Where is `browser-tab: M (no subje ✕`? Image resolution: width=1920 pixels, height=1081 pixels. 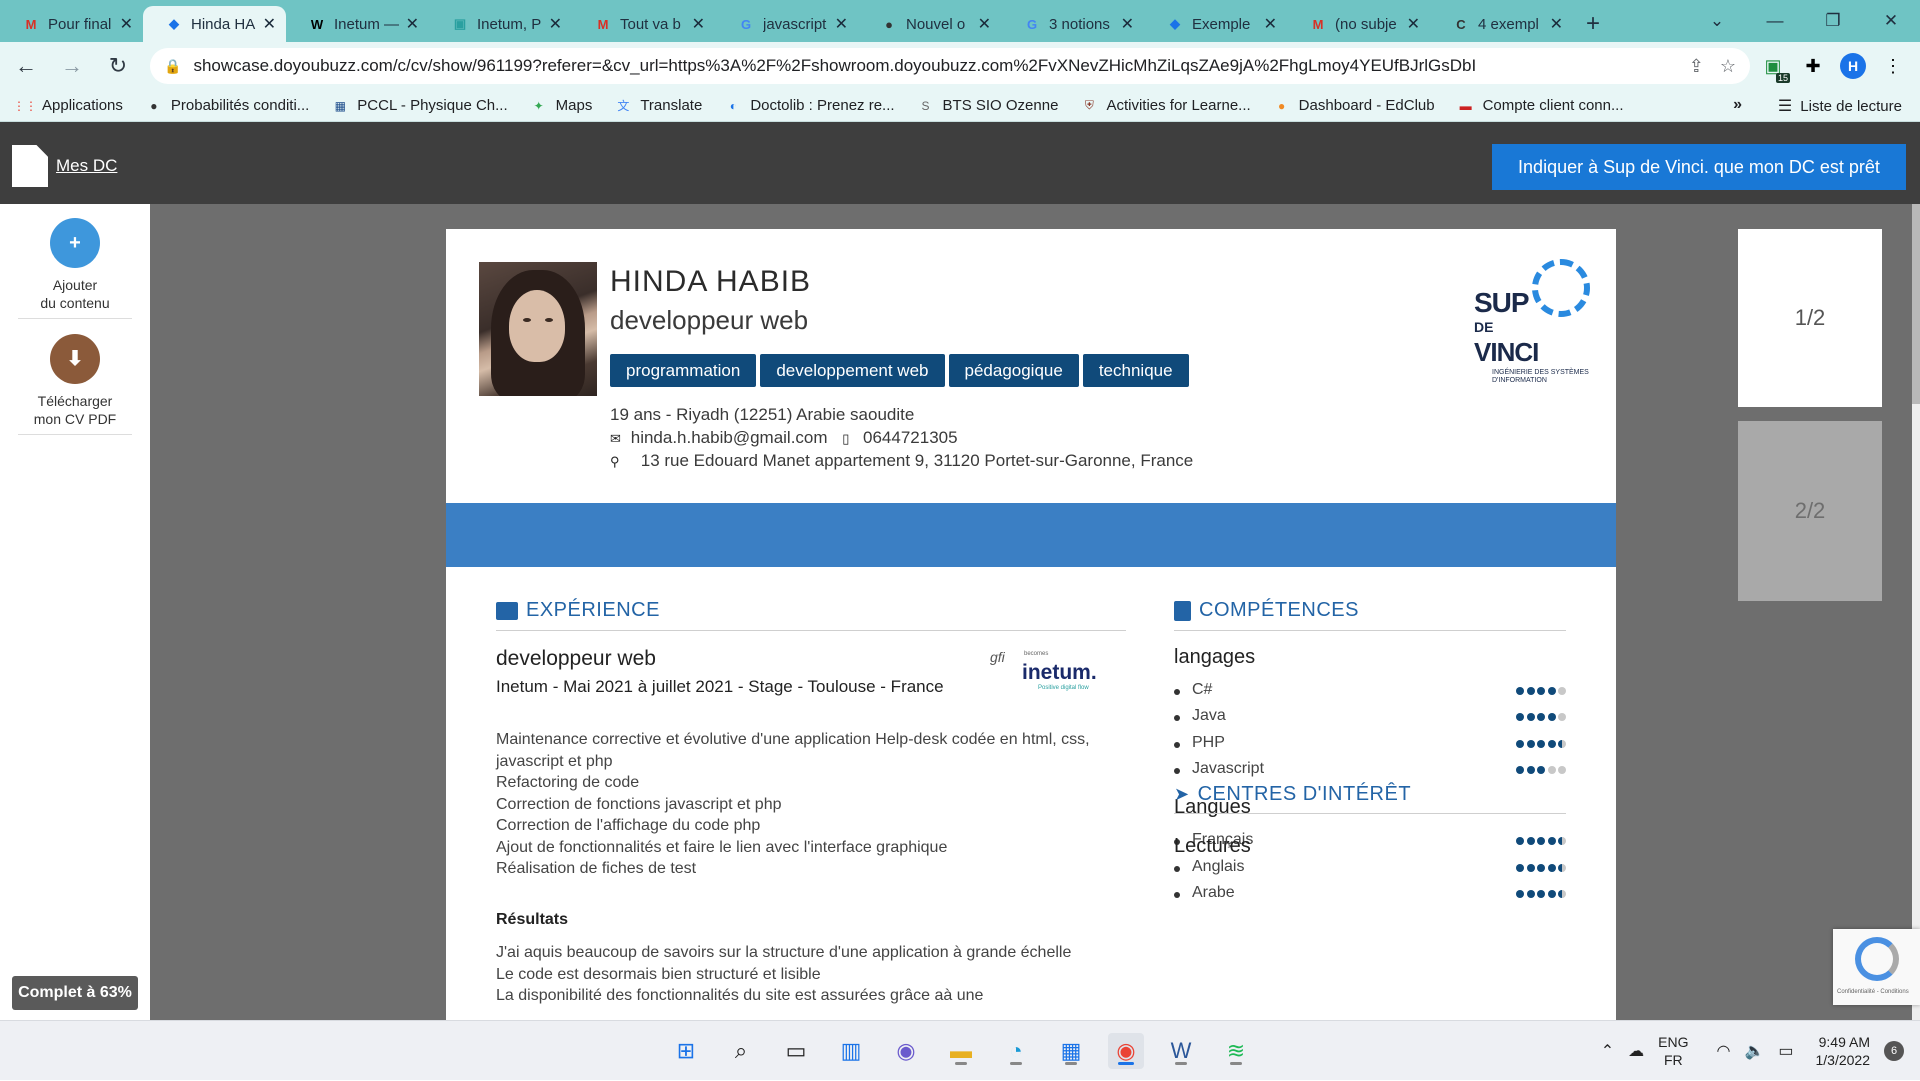
browser-tab: M (no subje ✕ is located at coordinates (1358, 24).